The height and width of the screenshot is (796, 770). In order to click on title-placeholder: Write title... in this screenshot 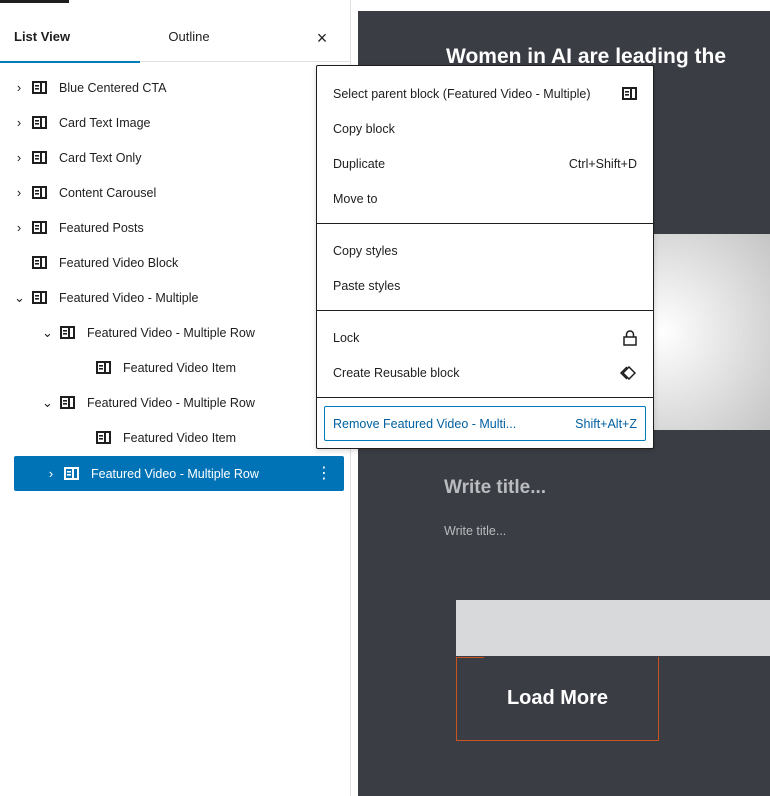, I will do `click(495, 488)`.